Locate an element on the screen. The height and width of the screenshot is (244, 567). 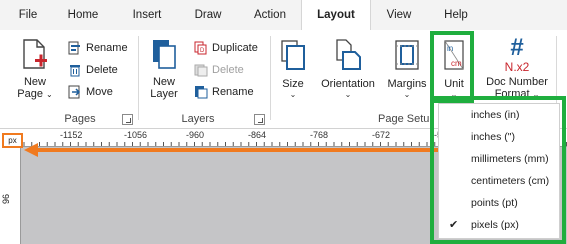
ruler-label: -1152 is located at coordinates (71, 135).